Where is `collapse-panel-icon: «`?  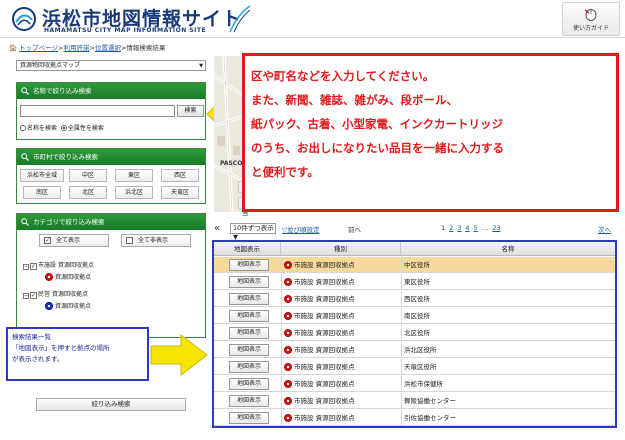 collapse-panel-icon: « is located at coordinates (217, 228).